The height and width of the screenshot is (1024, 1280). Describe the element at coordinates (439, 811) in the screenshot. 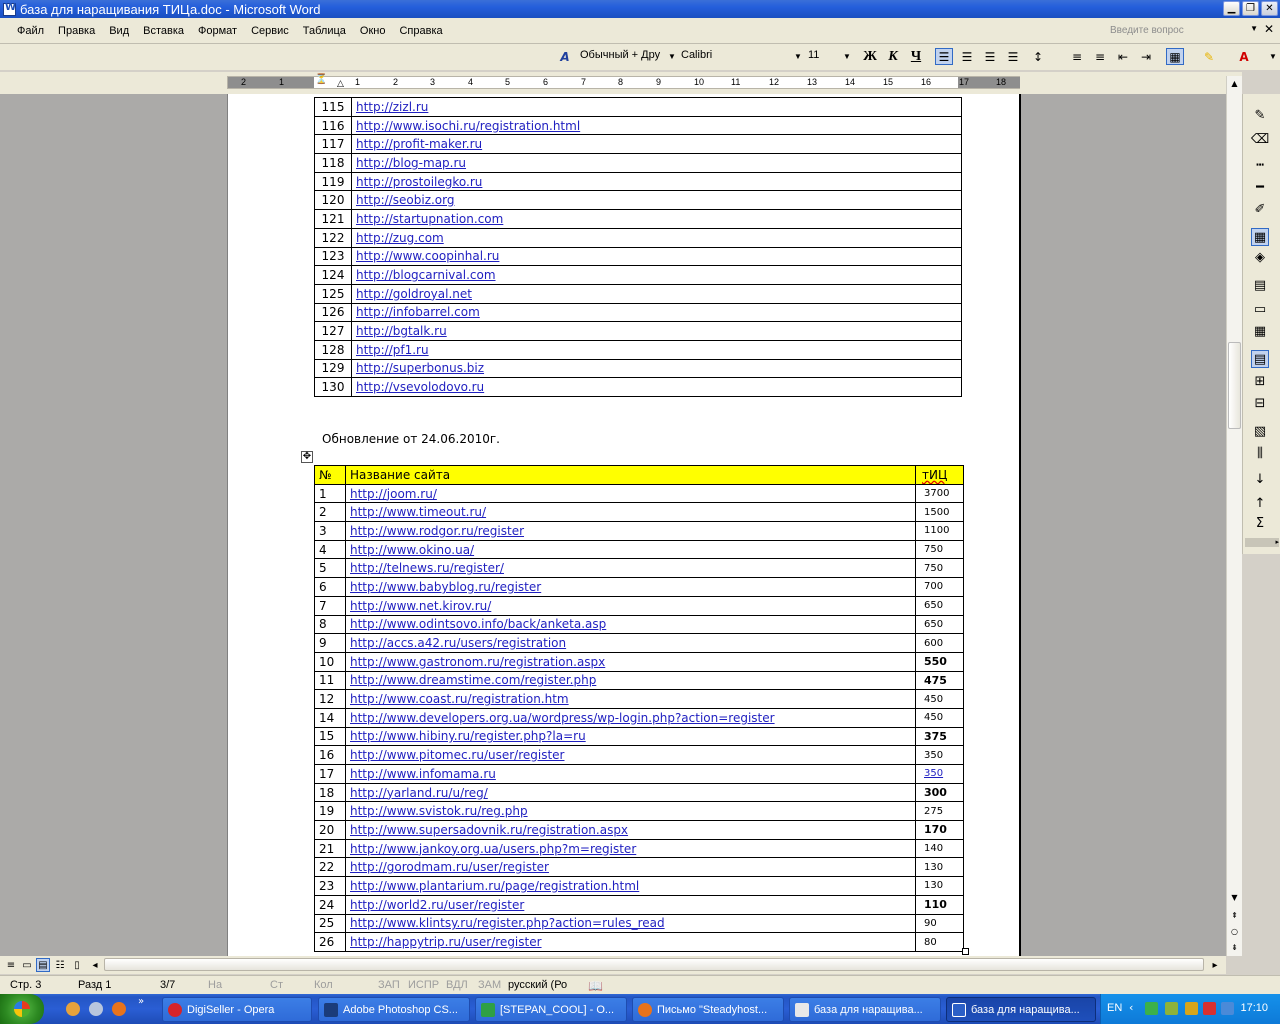

I see `site-link: http://www.svistok.ru/reg.php` at that location.